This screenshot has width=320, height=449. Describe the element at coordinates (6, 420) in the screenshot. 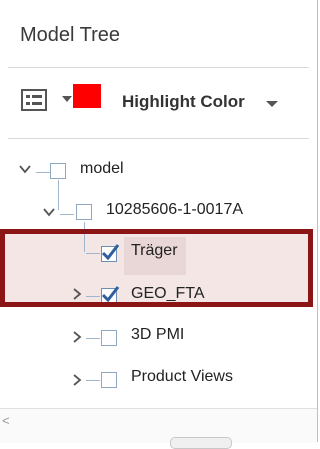

I see `scroll-left-arrow-icon: <` at that location.